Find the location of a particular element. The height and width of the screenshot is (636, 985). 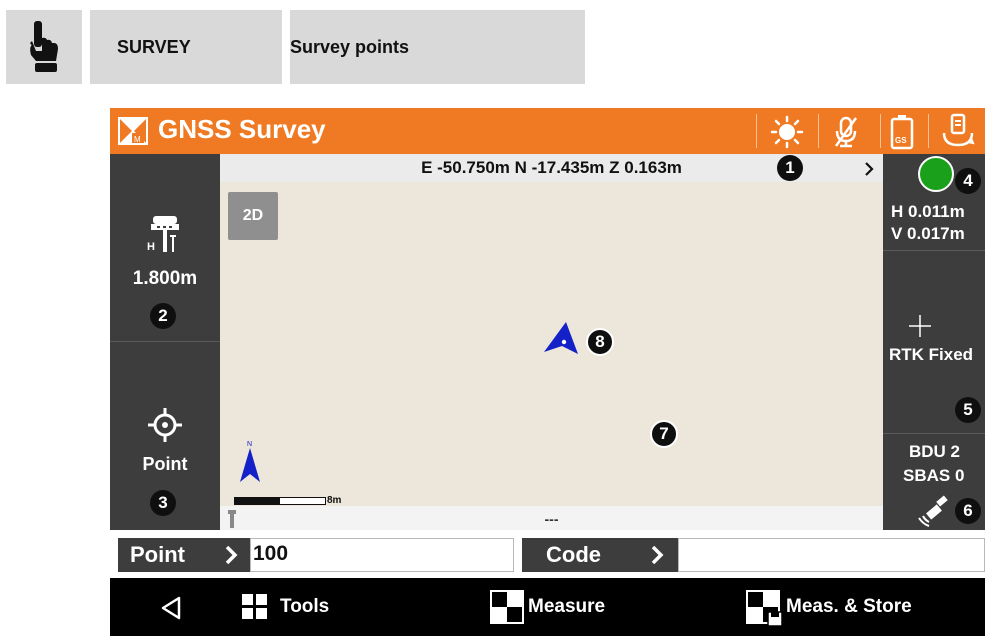

bottom-nav-bar: Tools Measure Meas. & Store is located at coordinates (547, 607).